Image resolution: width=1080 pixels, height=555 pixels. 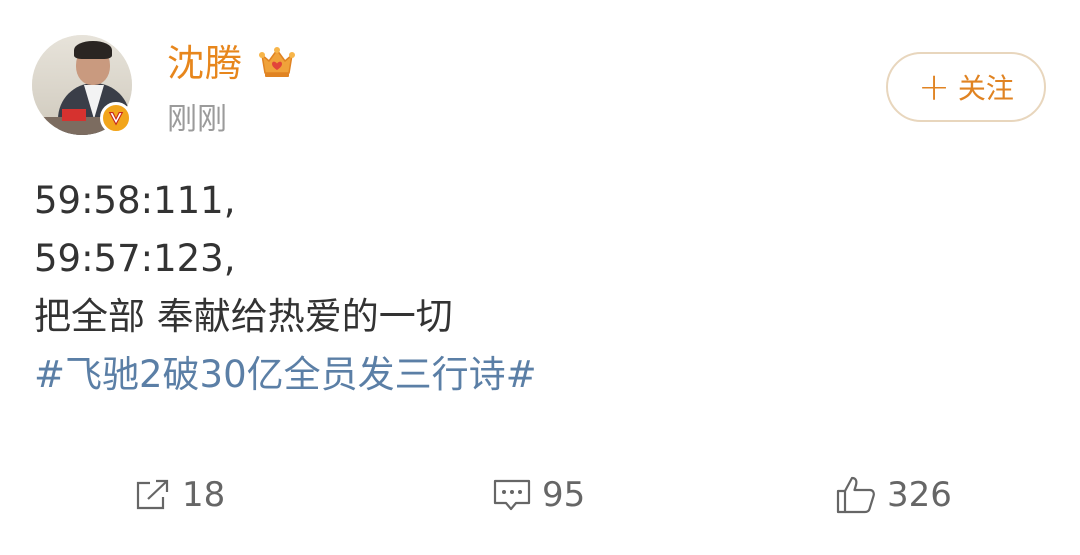 I want to click on comment-count: 95, so click(x=564, y=495).